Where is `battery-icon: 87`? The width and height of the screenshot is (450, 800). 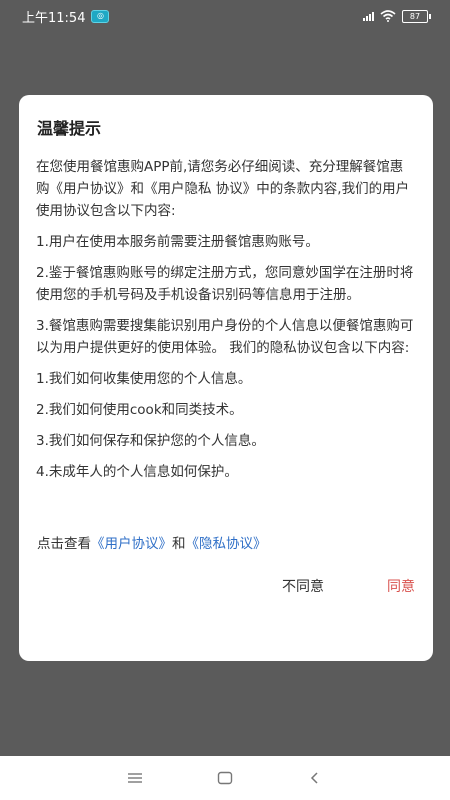 battery-icon: 87 is located at coordinates (416, 16).